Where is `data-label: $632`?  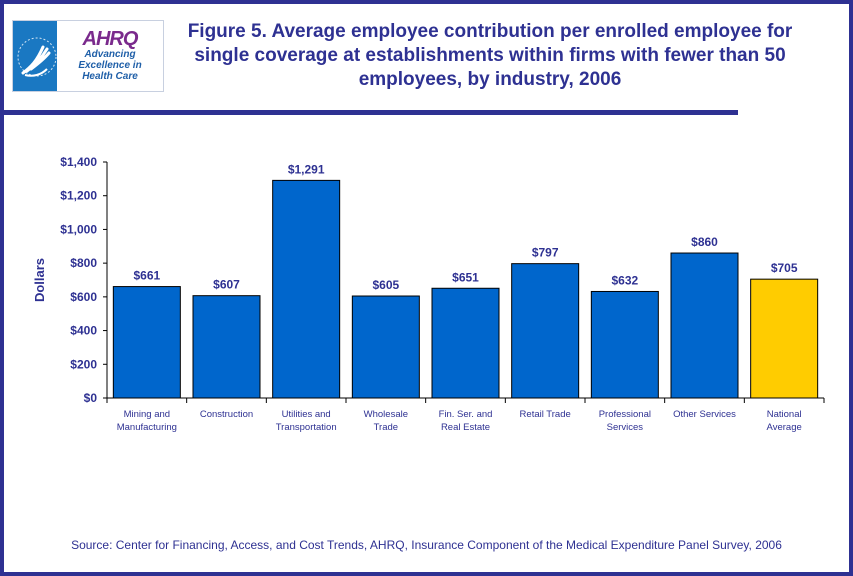
data-label: $632 is located at coordinates (624, 280).